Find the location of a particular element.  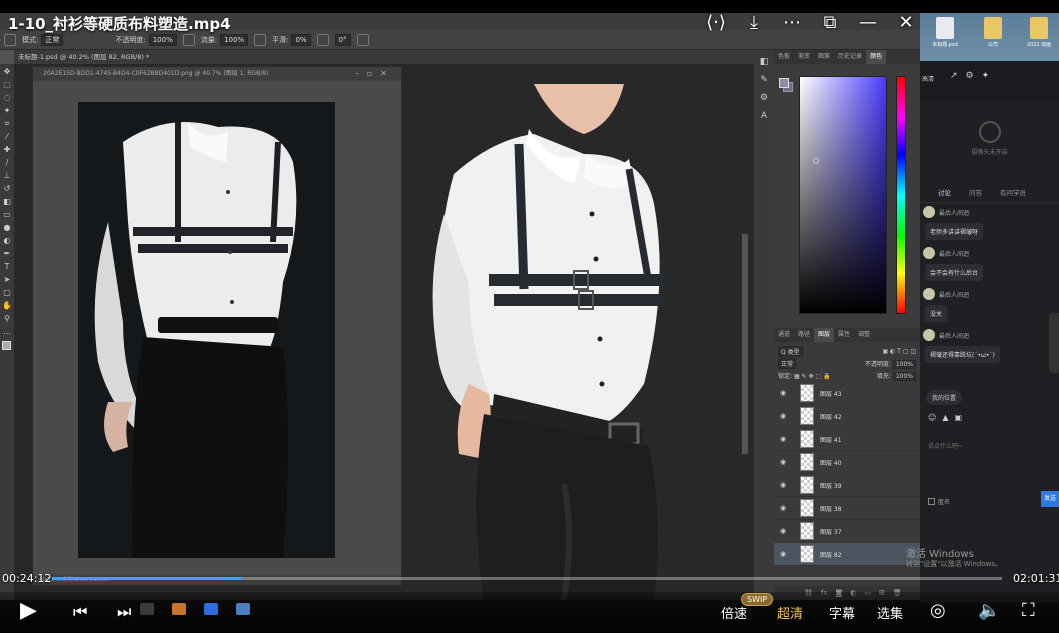

layer-row: ◉ 图层 42 is located at coordinates (847, 416).